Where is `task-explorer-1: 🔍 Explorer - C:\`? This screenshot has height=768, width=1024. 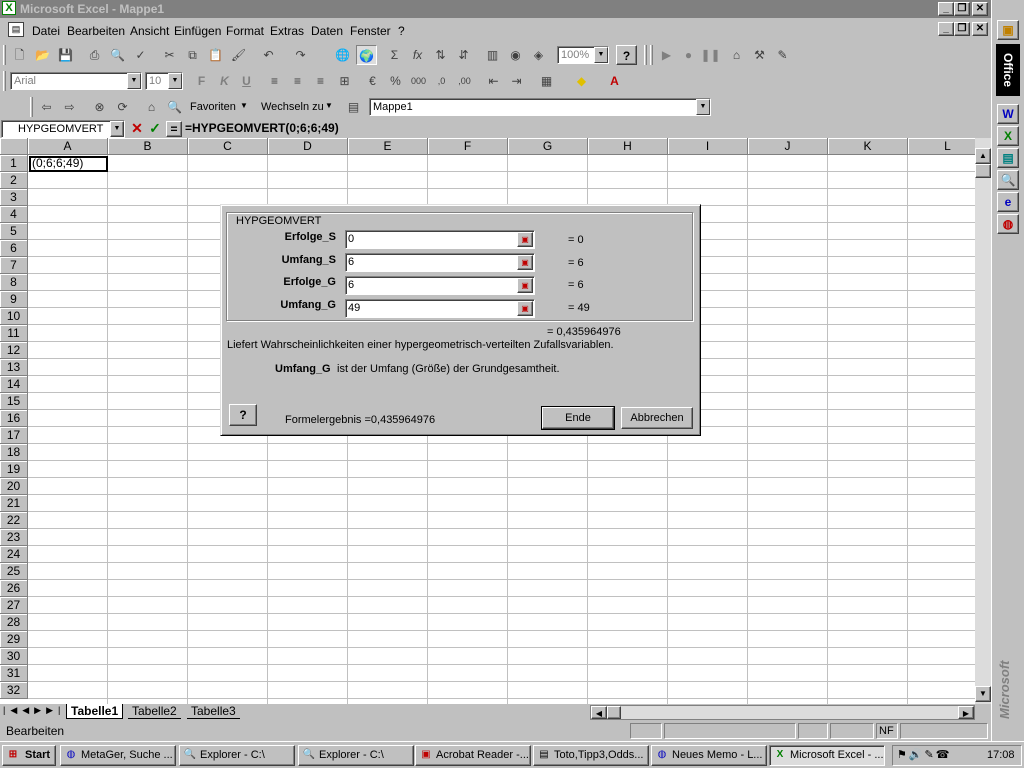
task-explorer-1: 🔍 Explorer - C:\ is located at coordinates (237, 755).